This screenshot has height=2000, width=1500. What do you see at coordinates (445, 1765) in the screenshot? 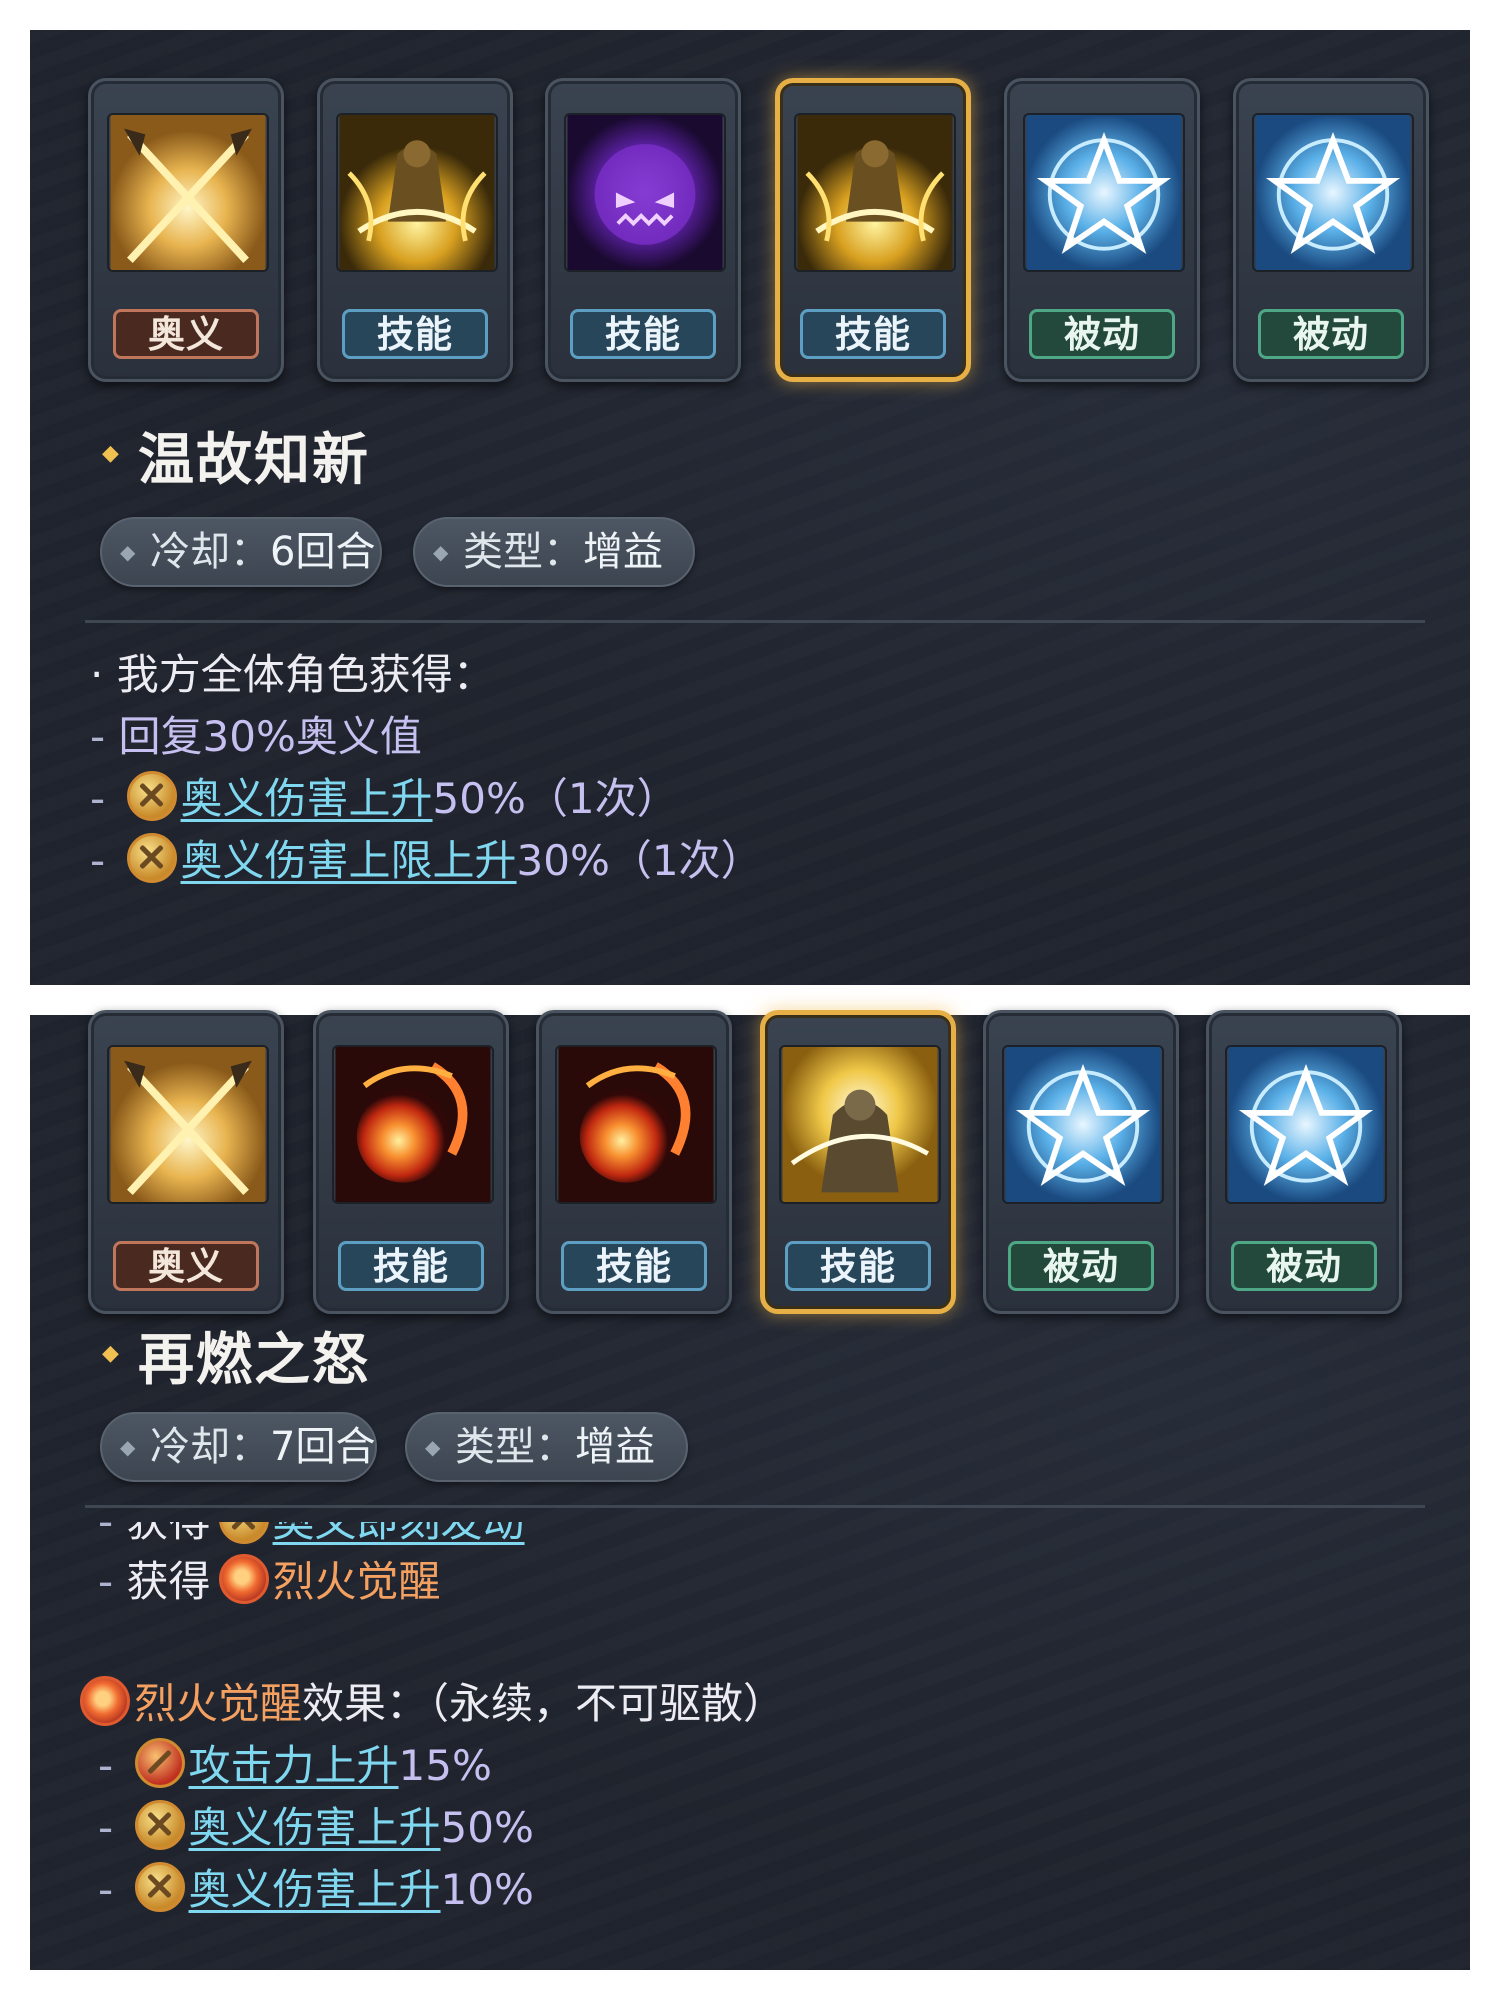
I see `desc-text: 15%` at bounding box center [445, 1765].